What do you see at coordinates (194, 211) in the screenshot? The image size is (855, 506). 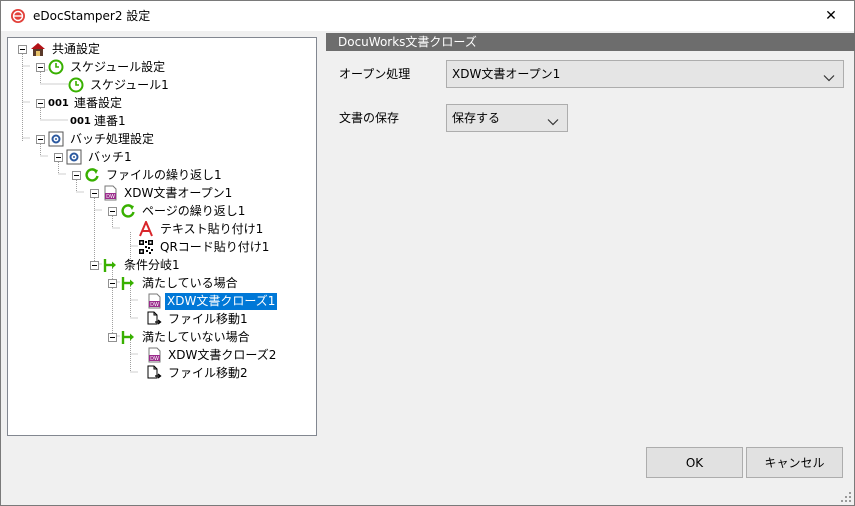 I see `tree-node-label: ページの繰り返し1` at bounding box center [194, 211].